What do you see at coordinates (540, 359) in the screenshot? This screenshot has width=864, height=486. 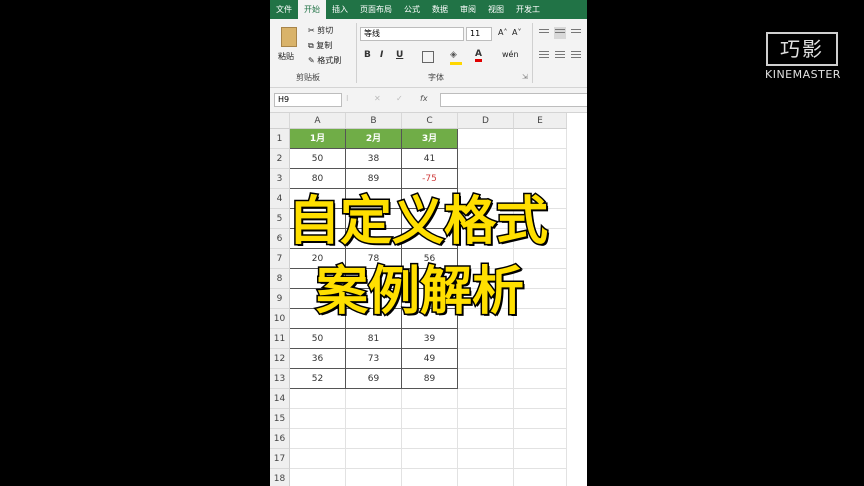 I see `cell-E12` at bounding box center [540, 359].